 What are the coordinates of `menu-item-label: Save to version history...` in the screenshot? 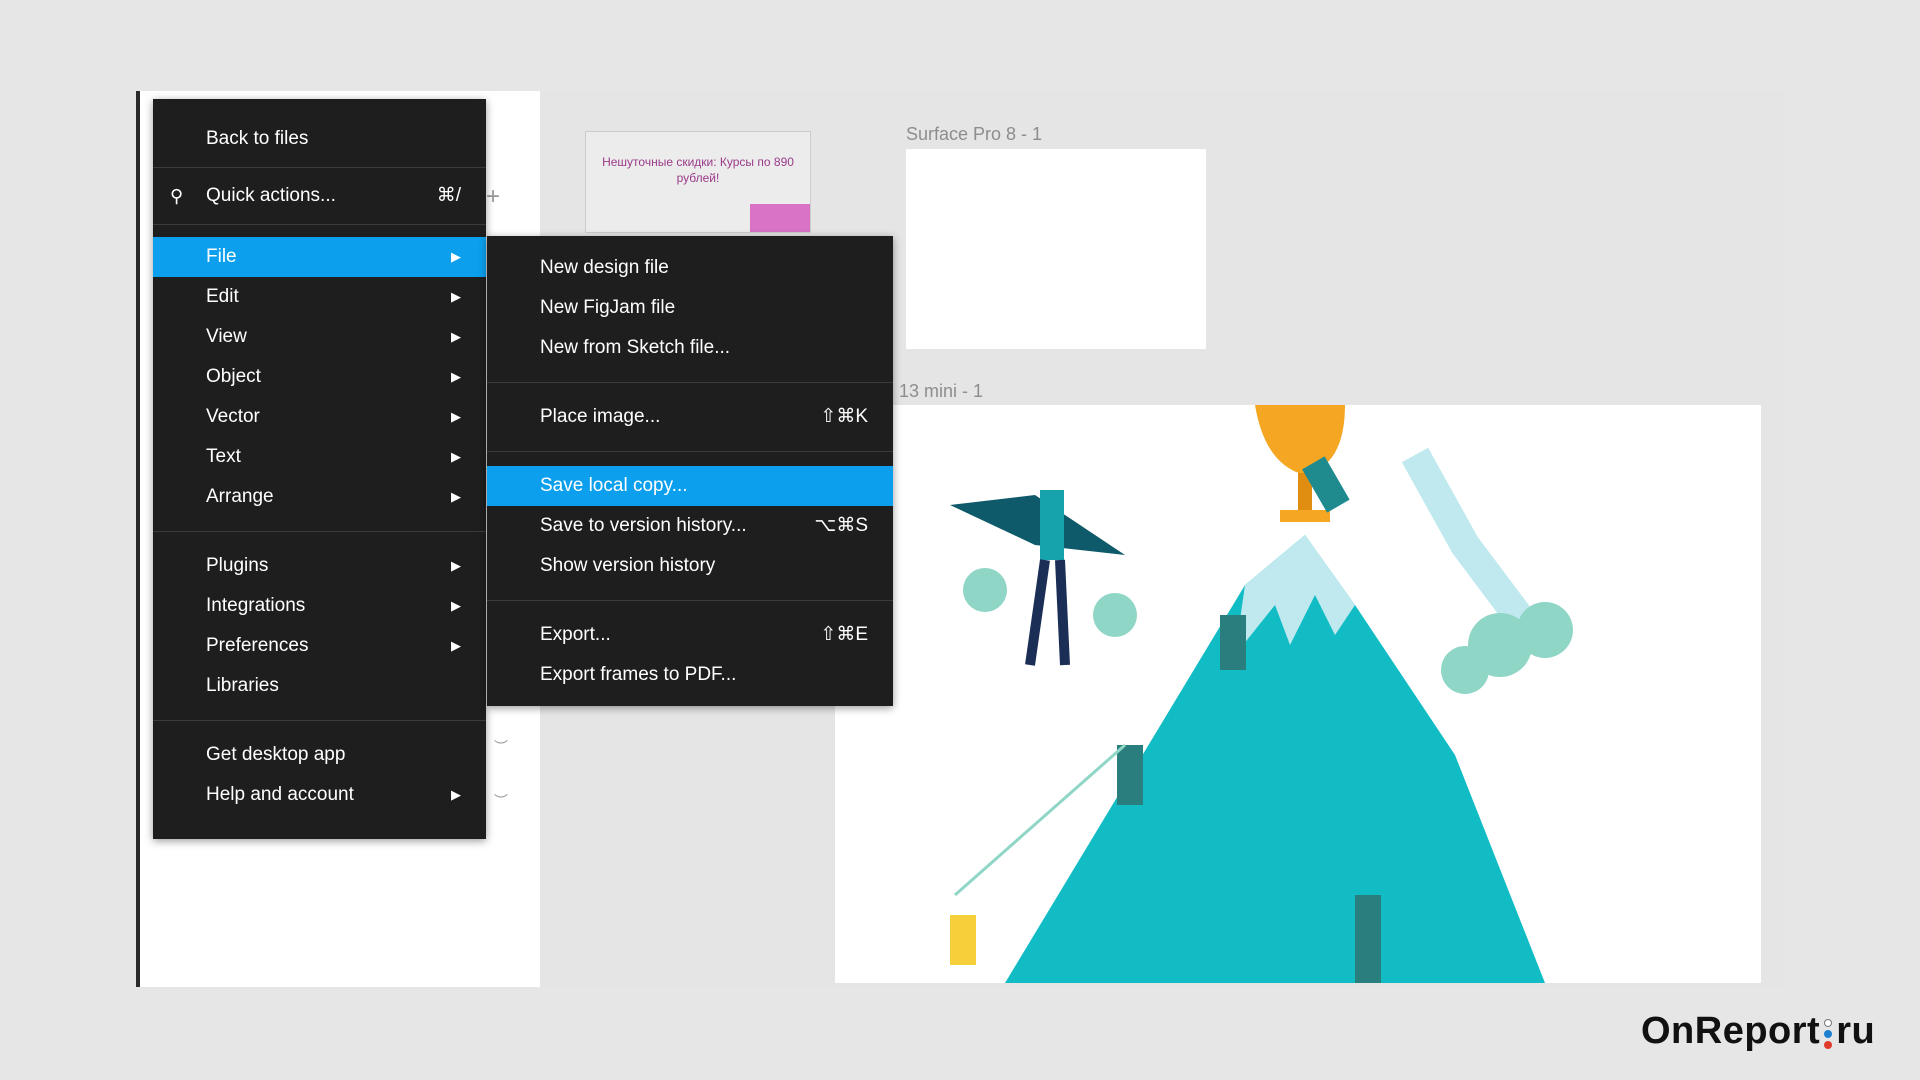 It's located at (643, 525).